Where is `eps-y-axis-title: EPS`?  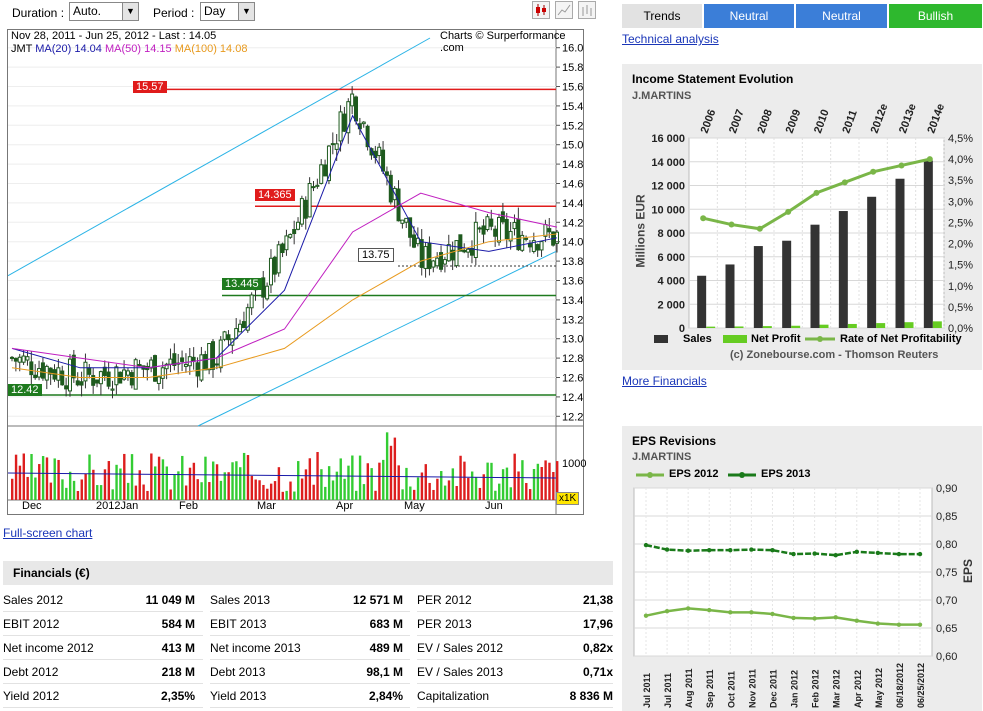
eps-y-axis-title: EPS is located at coordinates (968, 571).